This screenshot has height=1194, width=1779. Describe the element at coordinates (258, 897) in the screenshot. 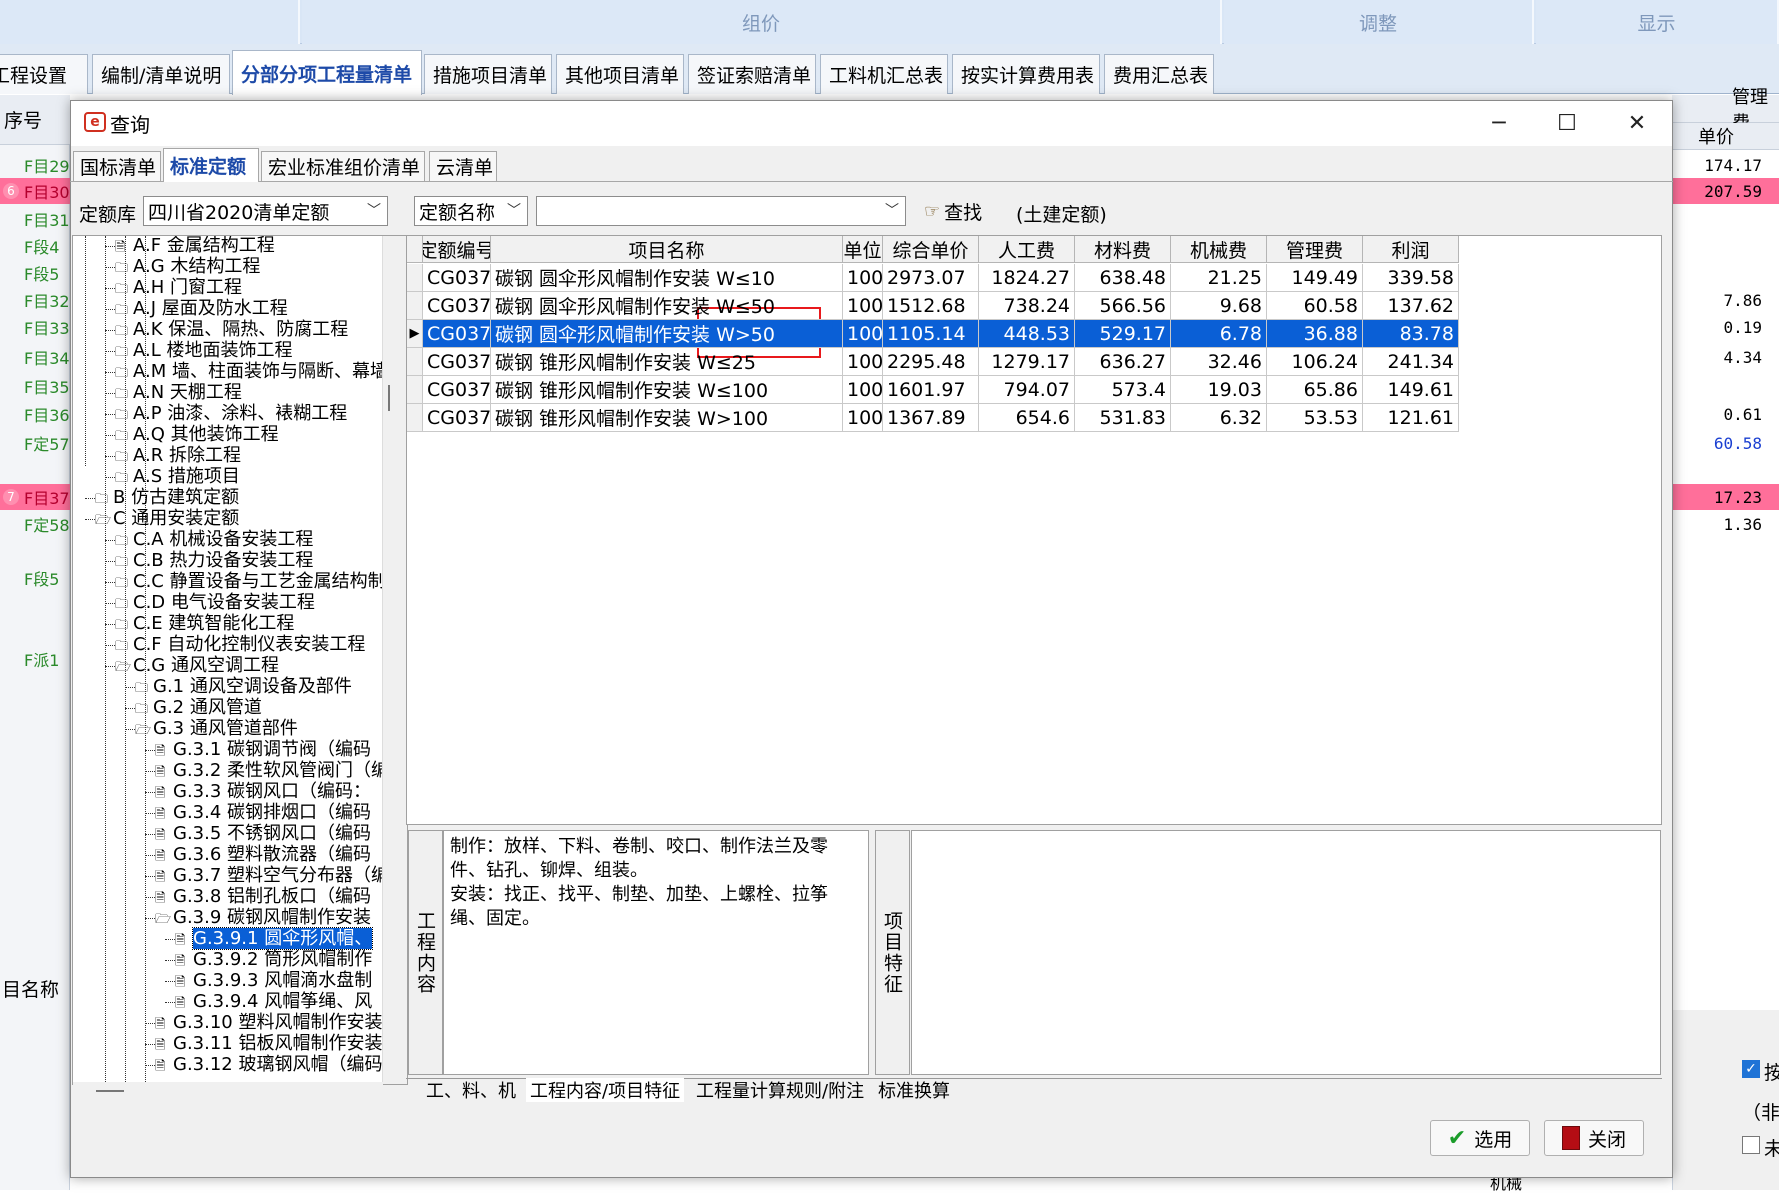

I see `tree-node: 🗎 G.3.8 铝制孔板口（编码` at that location.